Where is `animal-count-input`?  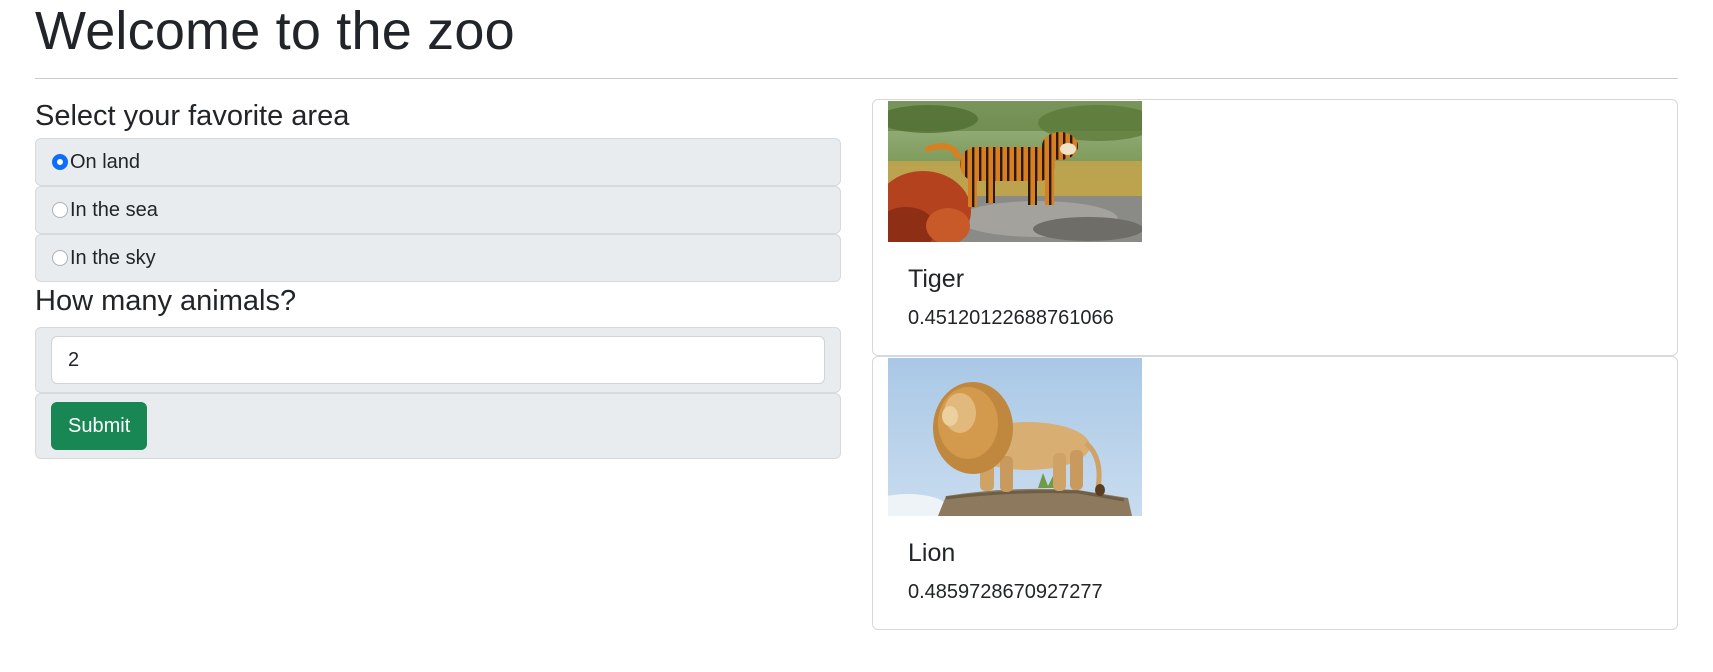
animal-count-input is located at coordinates (438, 360).